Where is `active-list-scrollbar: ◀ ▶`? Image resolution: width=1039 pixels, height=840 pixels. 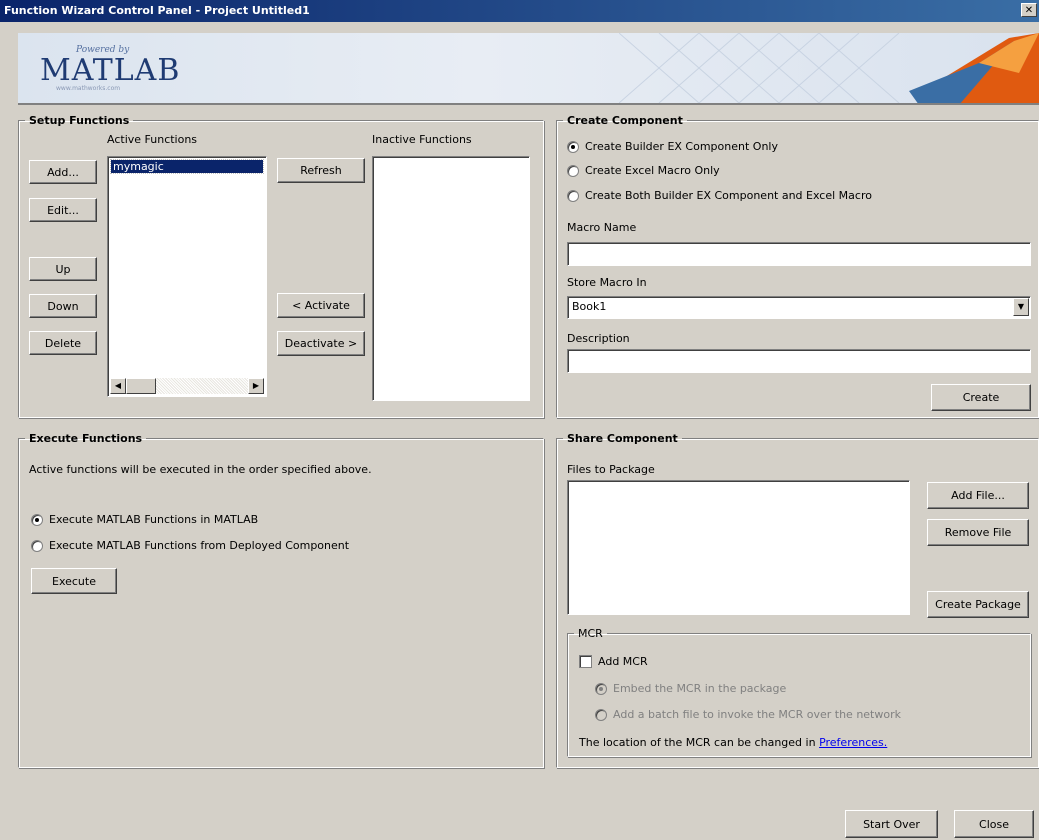 active-list-scrollbar: ◀ ▶ is located at coordinates (187, 386).